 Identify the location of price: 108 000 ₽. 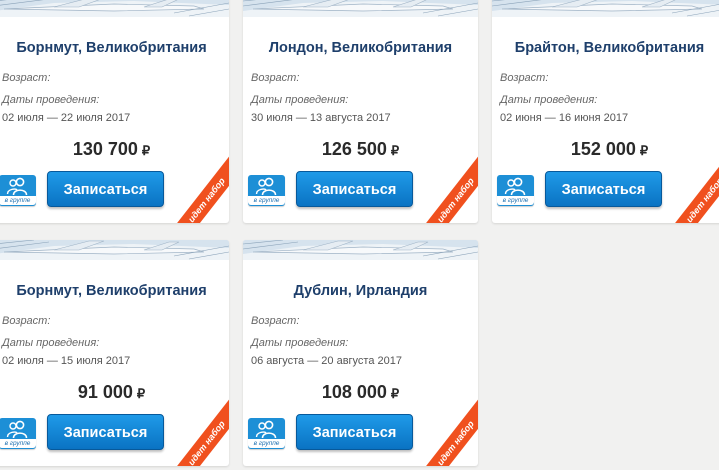
(360, 392).